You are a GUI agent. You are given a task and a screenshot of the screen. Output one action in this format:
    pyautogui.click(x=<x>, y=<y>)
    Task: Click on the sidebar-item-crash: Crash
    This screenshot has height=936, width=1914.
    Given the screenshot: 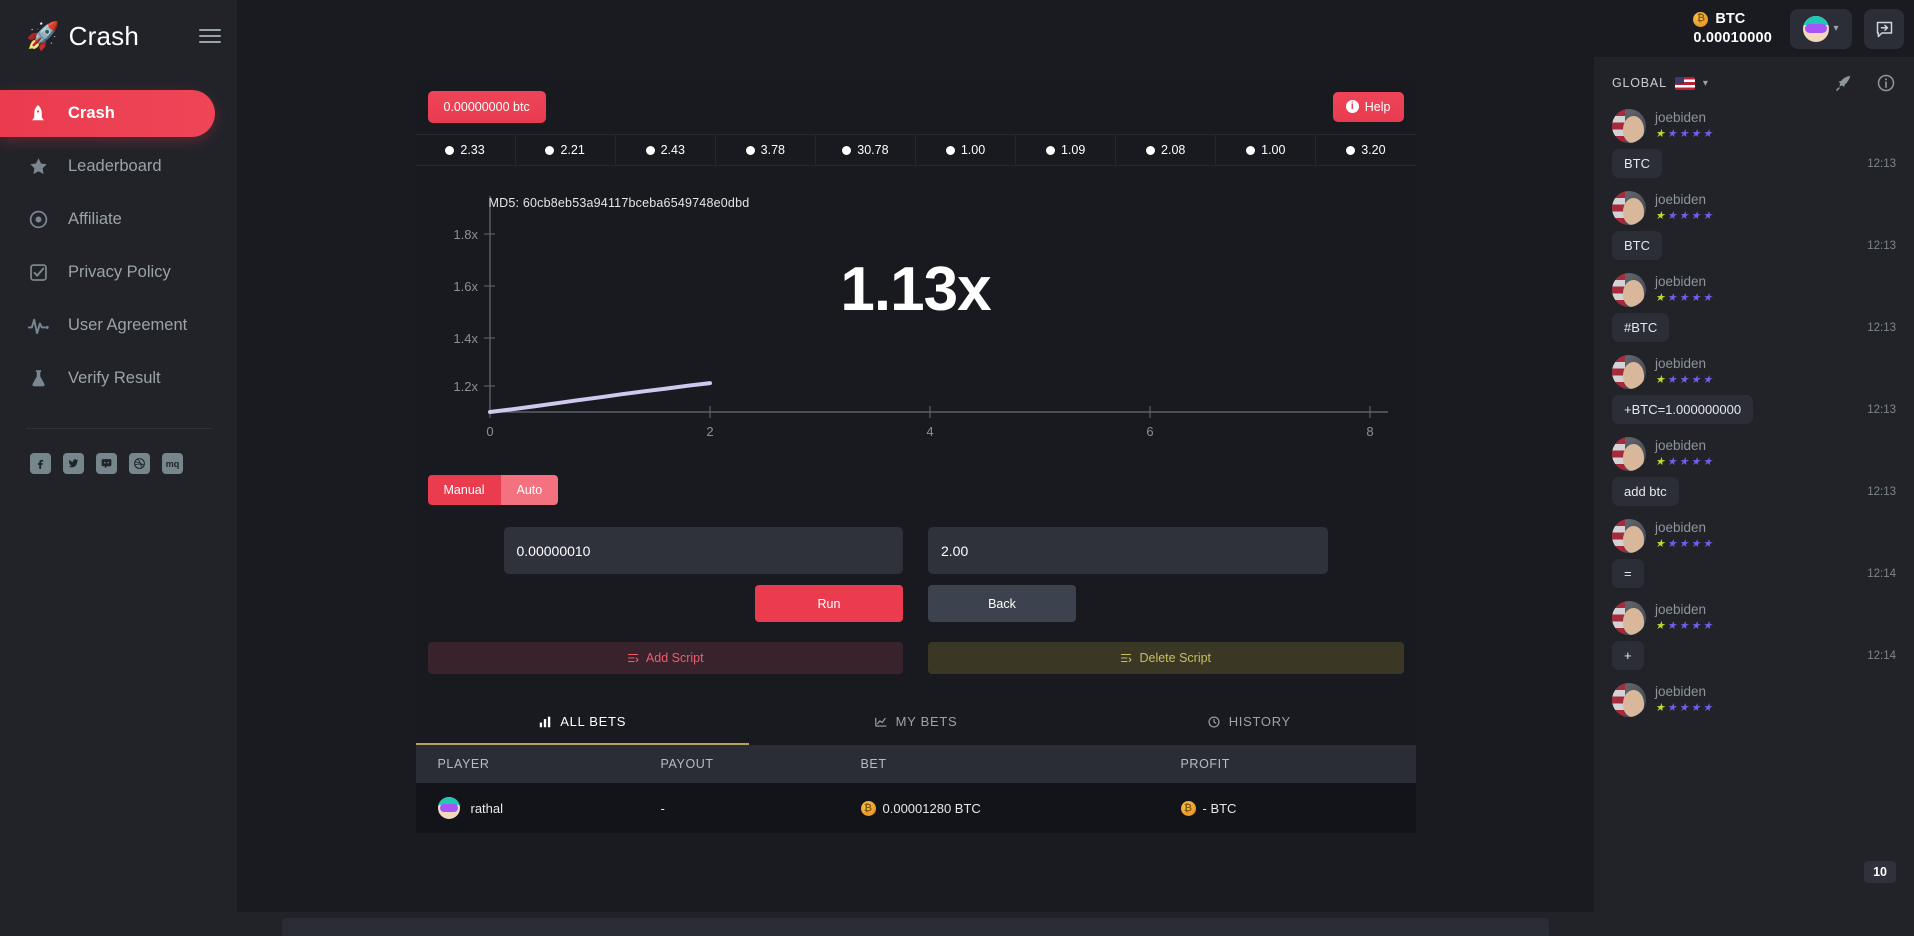 What is the action you would take?
    pyautogui.click(x=107, y=113)
    